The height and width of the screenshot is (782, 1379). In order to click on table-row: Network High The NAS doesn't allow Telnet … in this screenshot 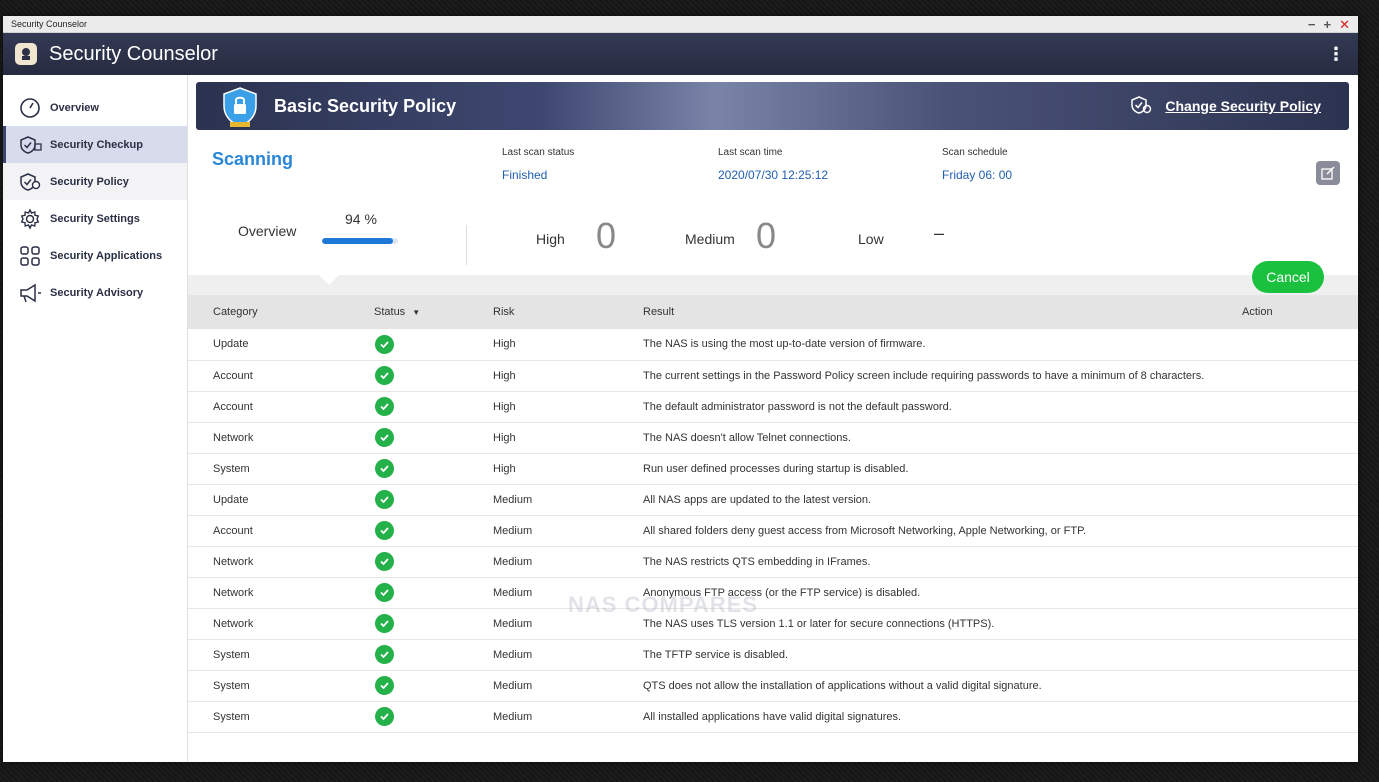, I will do `click(773, 437)`.